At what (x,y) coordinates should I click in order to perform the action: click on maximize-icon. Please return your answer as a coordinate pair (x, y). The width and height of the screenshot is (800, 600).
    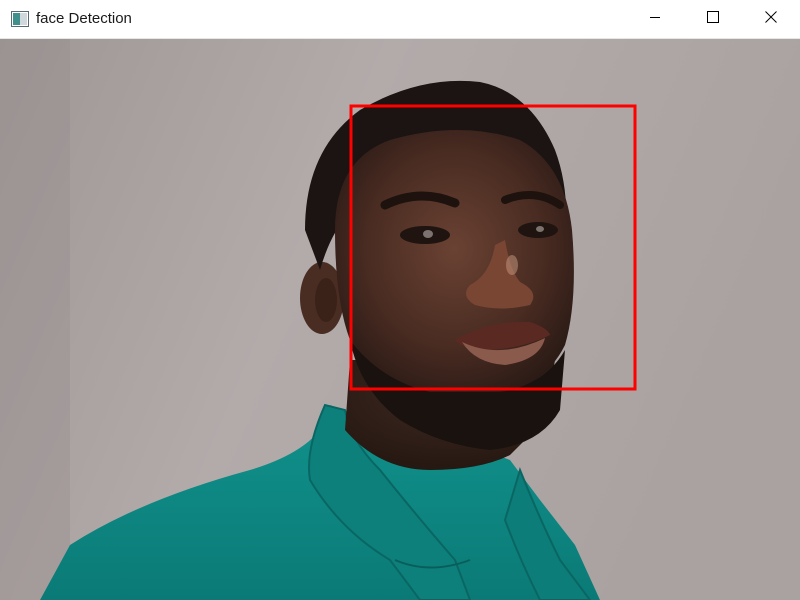
    Looking at the image, I should click on (713, 19).